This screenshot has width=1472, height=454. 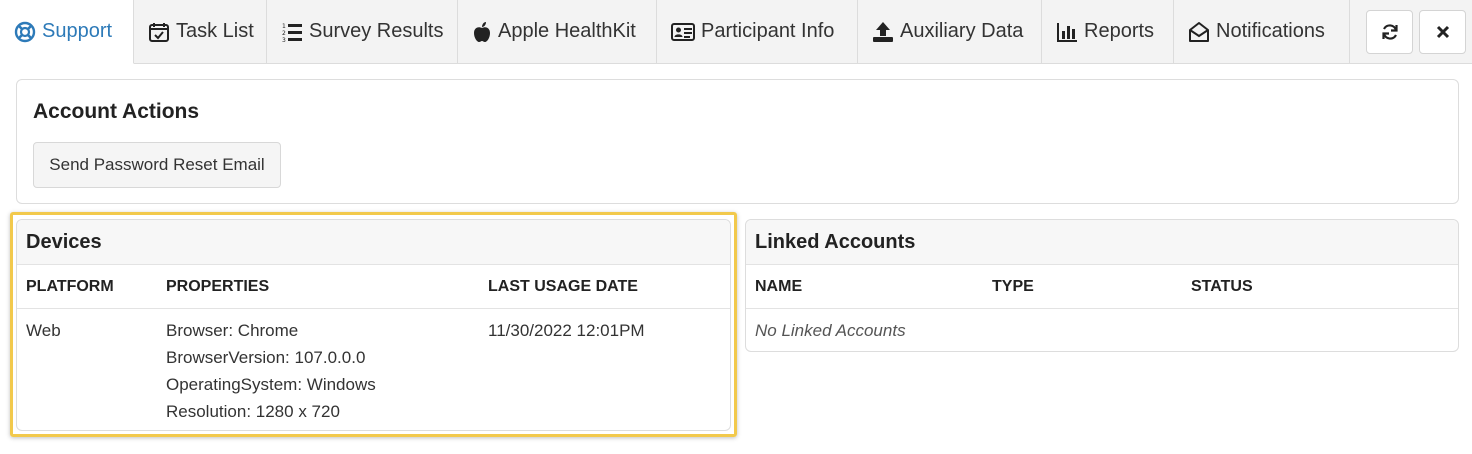 I want to click on device-property: Browser: Chrome, so click(x=232, y=330).